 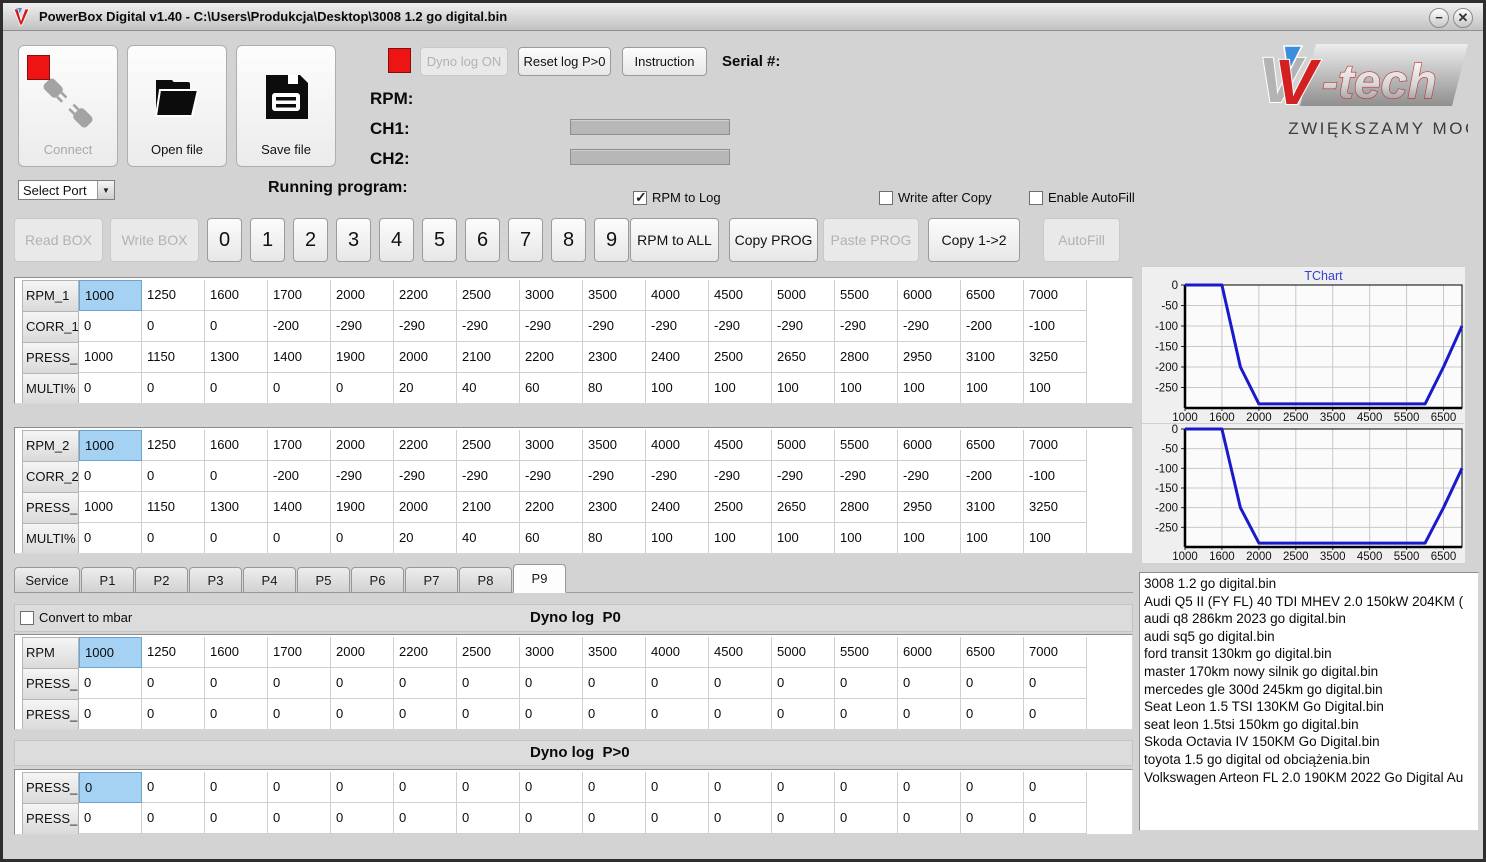 I want to click on table-cell: 1700, so click(x=299, y=295).